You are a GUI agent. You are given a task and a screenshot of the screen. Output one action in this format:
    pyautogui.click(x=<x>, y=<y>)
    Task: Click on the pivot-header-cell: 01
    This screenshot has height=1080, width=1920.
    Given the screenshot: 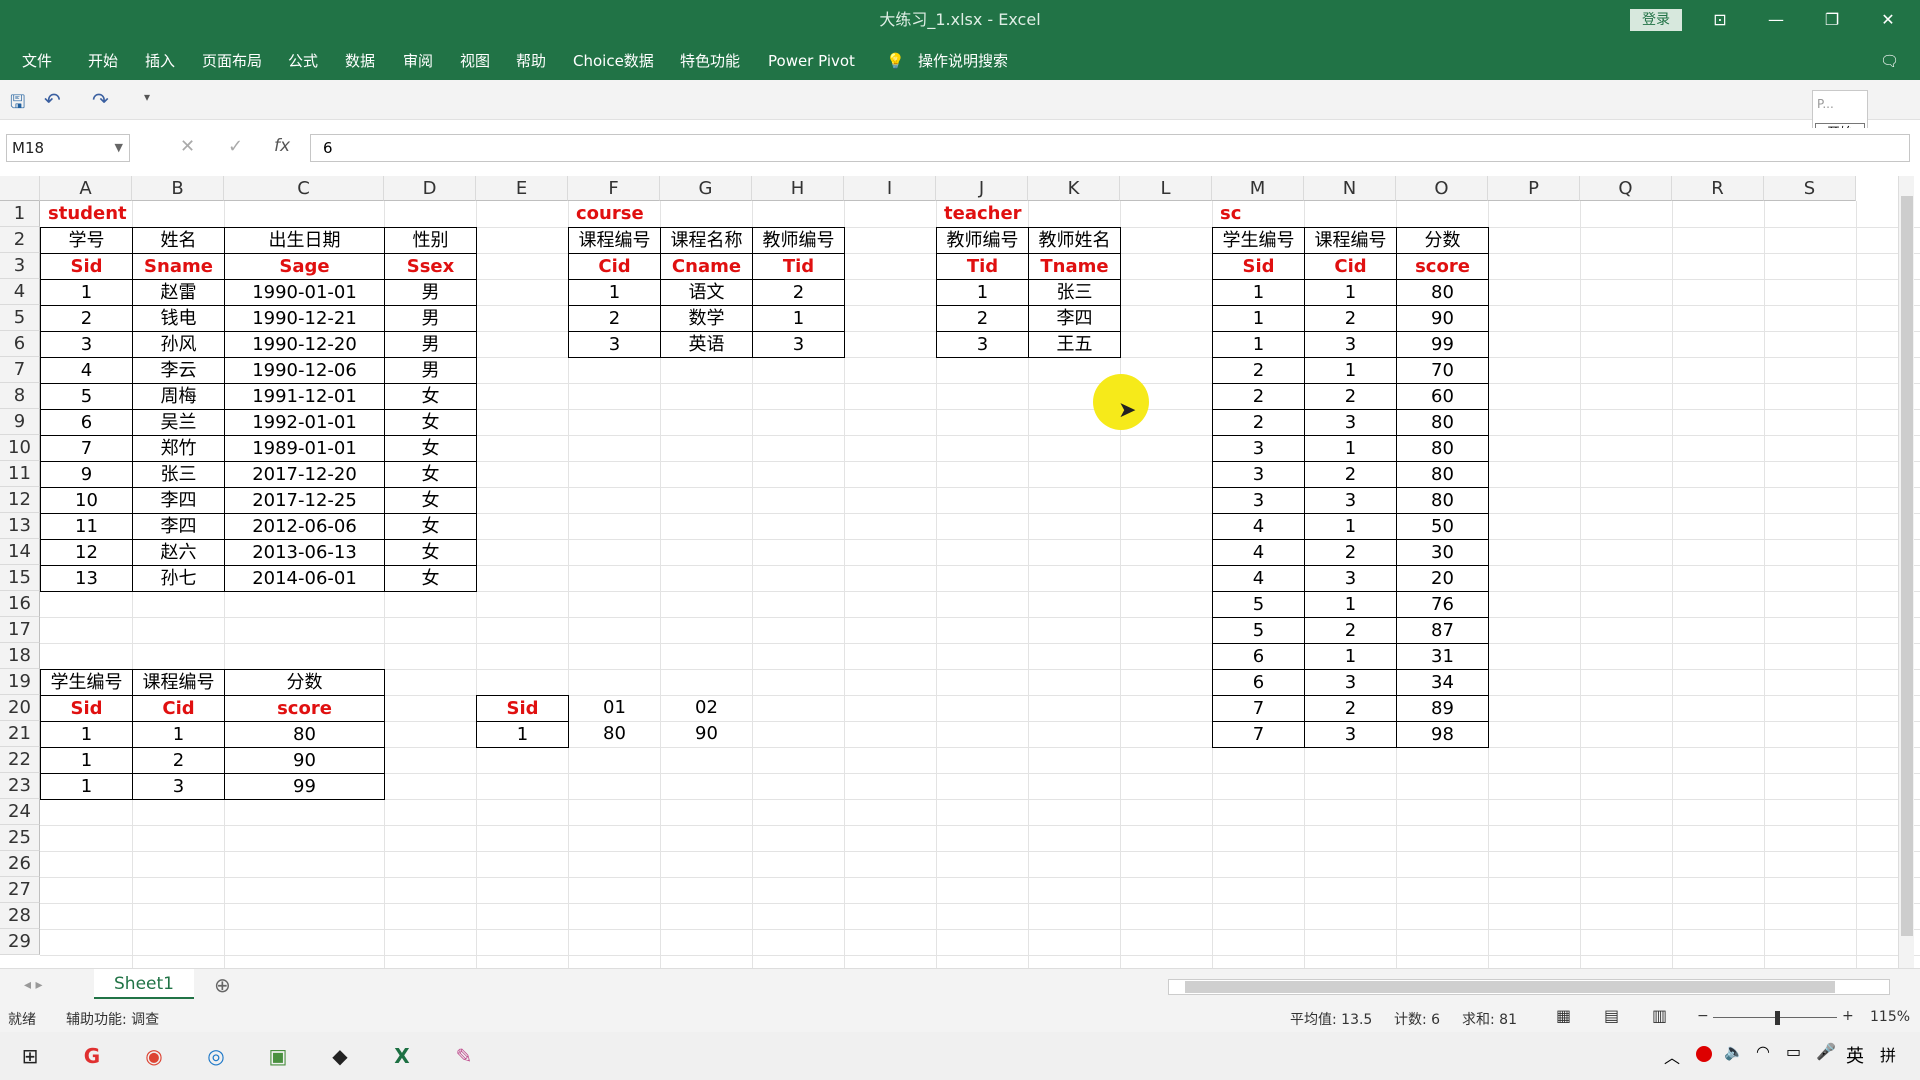 What is the action you would take?
    pyautogui.click(x=614, y=708)
    